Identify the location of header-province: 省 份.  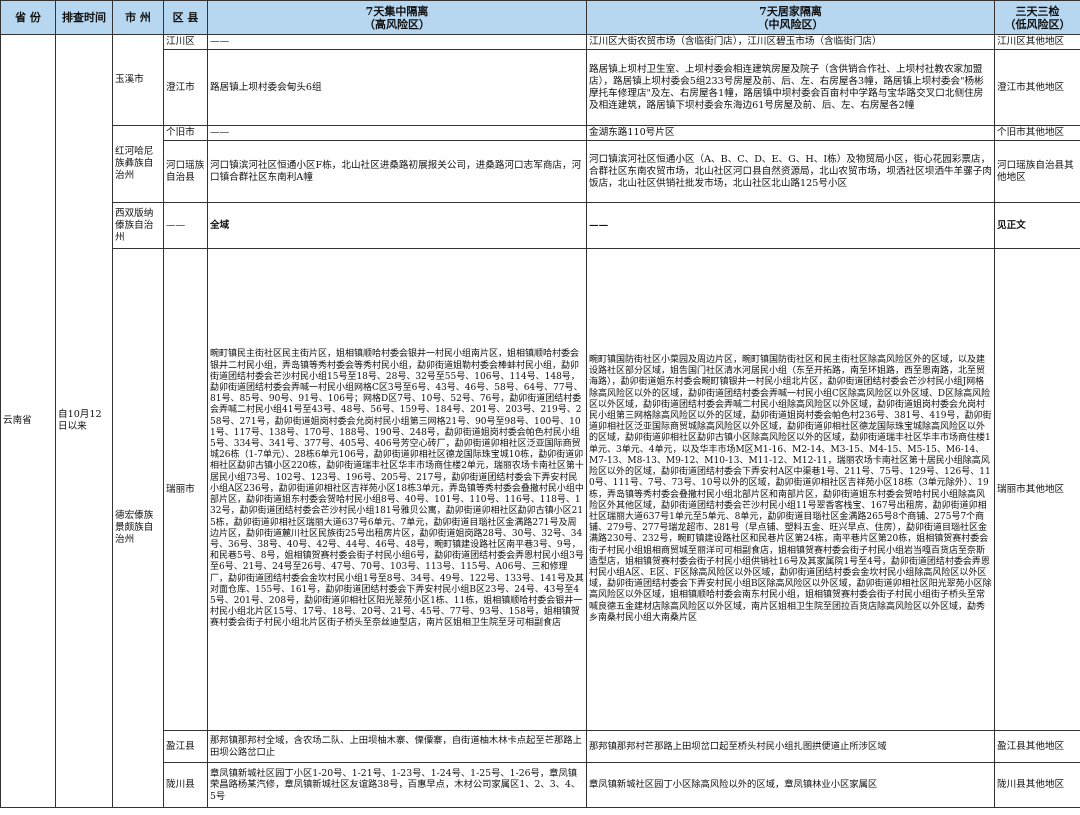
(28, 17).